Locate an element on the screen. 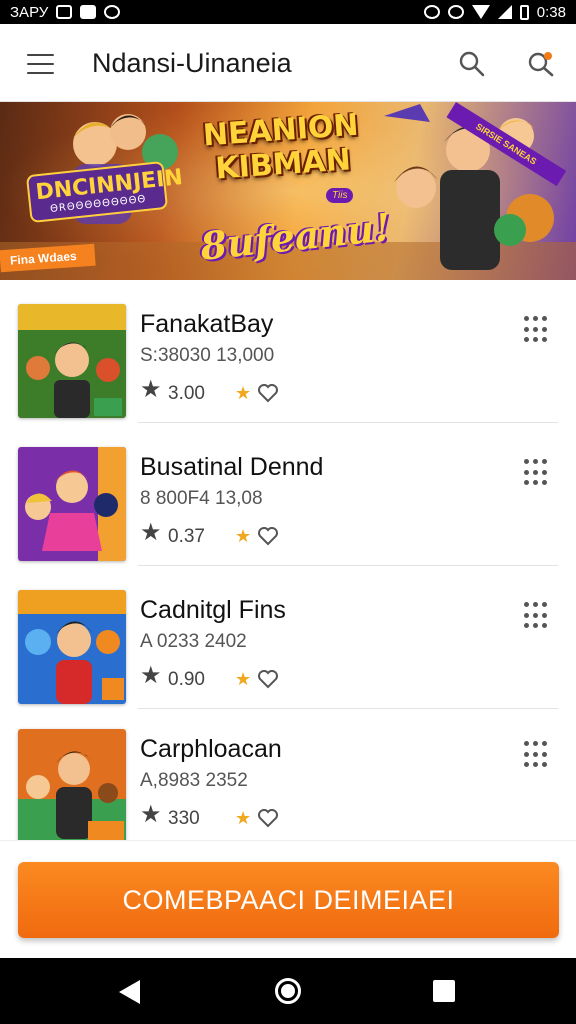 The height and width of the screenshot is (1024, 576). game-subtitle: 8 800F4 13,08 is located at coordinates (201, 498).